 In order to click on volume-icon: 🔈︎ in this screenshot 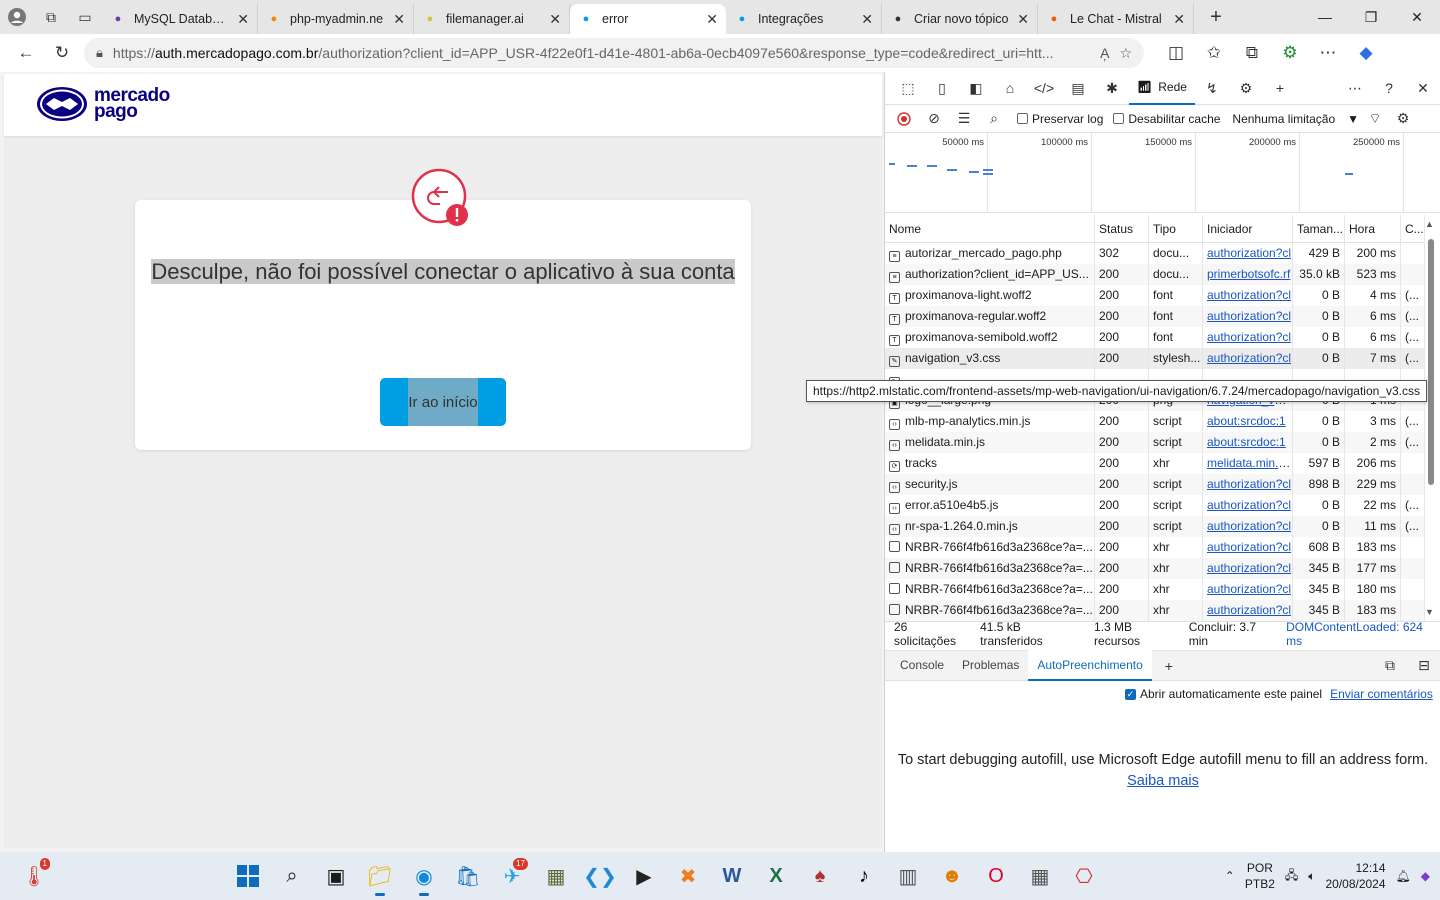, I will do `click(1311, 876)`.